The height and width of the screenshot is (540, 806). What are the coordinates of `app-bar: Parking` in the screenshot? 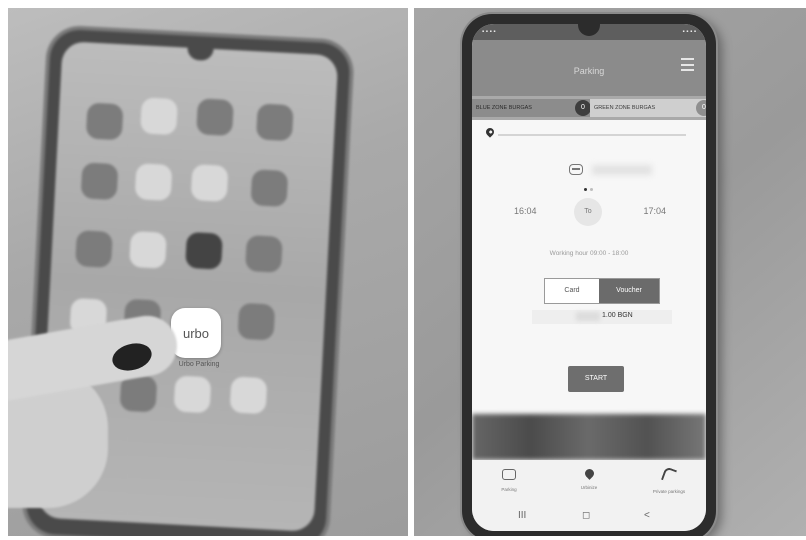 It's located at (589, 68).